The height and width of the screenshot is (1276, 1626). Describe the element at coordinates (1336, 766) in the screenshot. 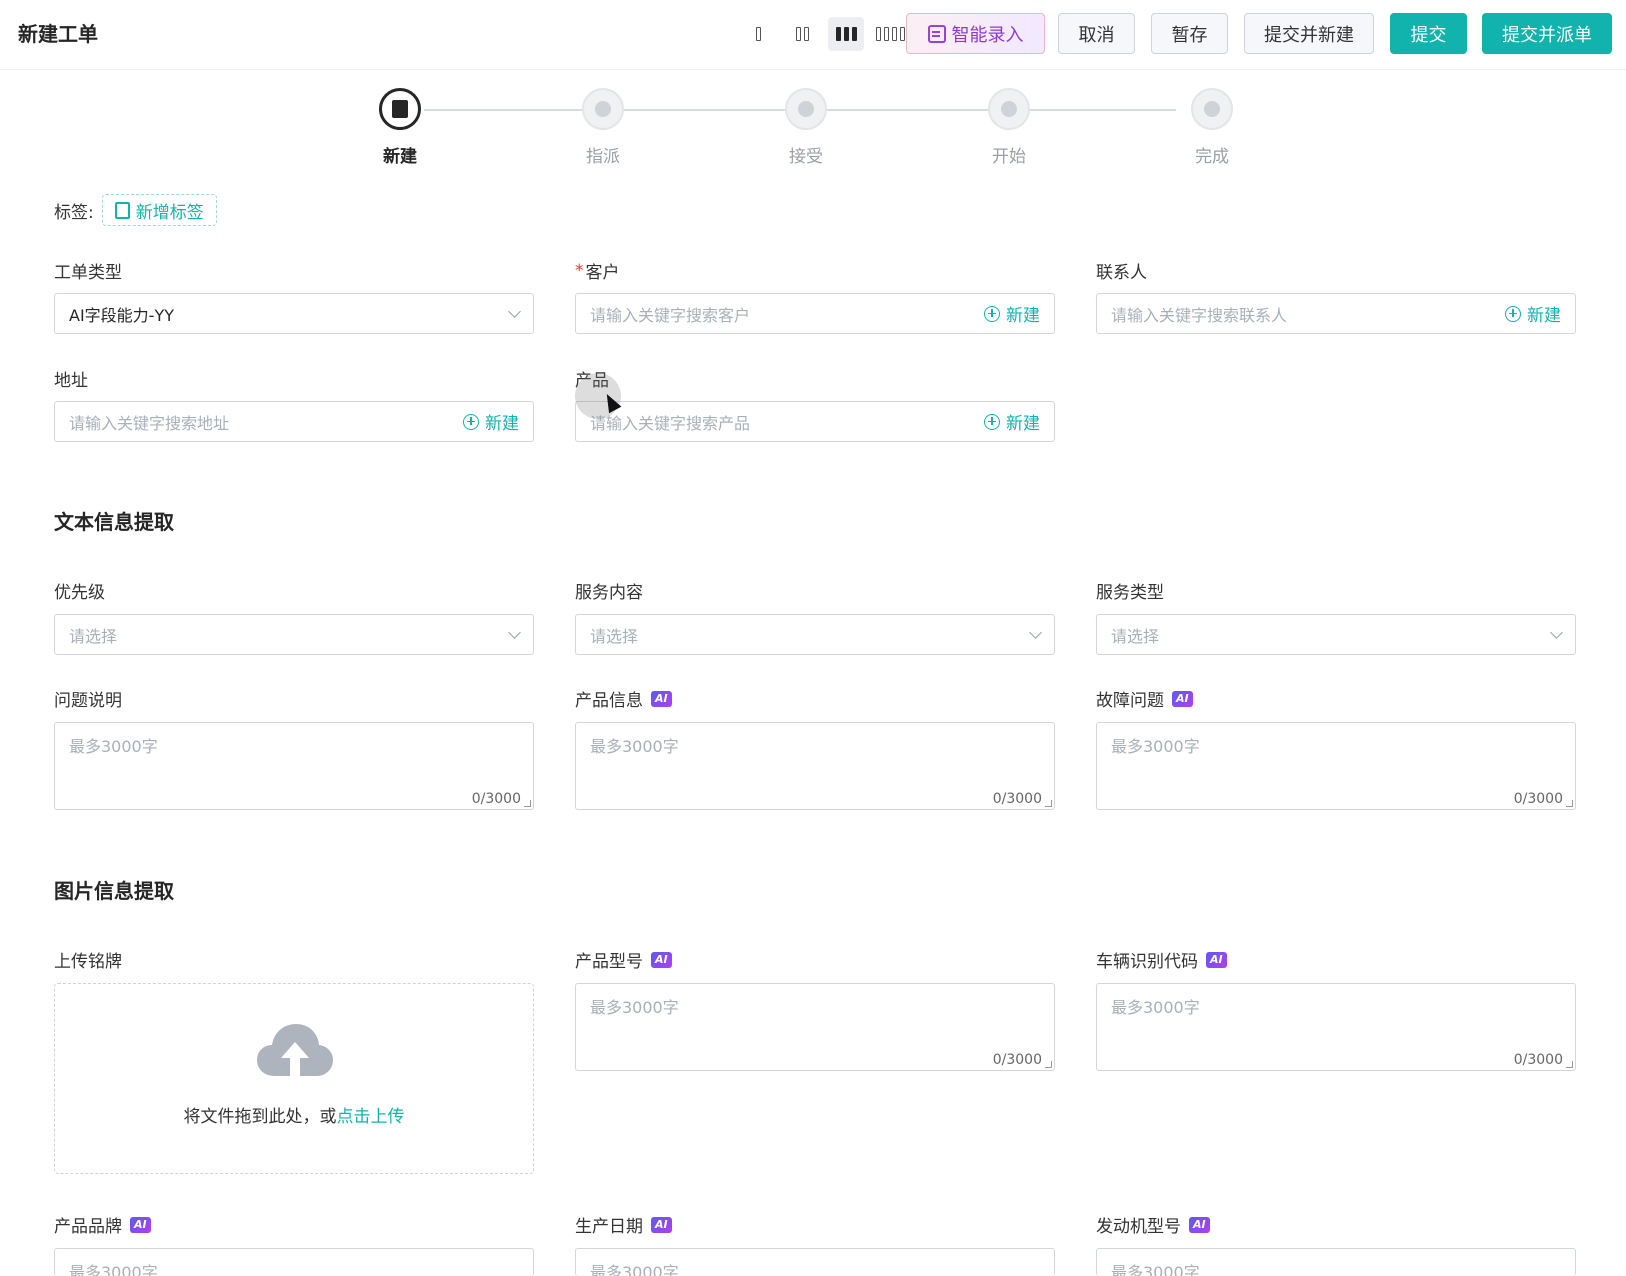

I see `fault-textarea: 最多3000字 0/3000` at that location.